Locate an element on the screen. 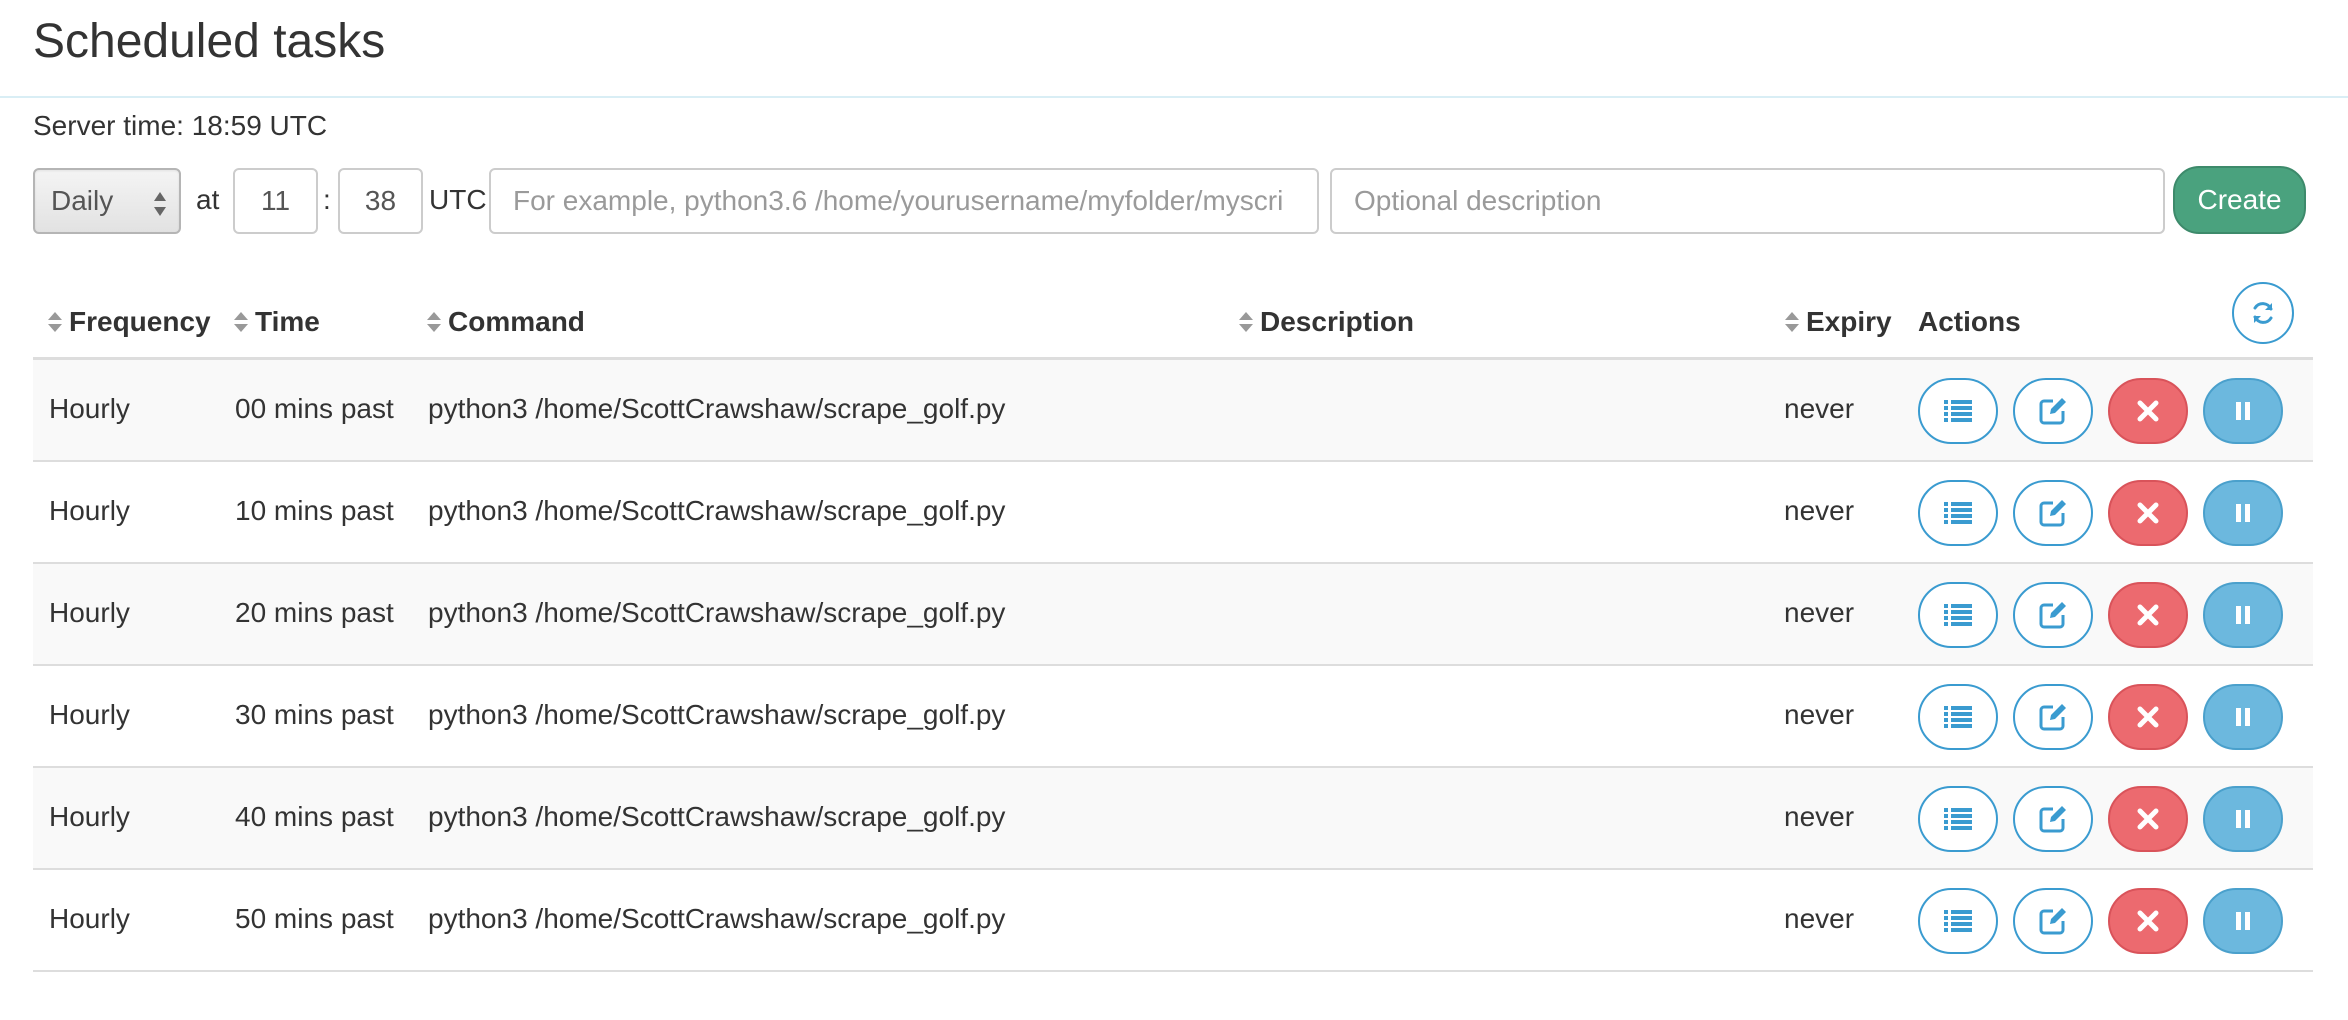  cell-time: 30 mins past is located at coordinates (314, 714).